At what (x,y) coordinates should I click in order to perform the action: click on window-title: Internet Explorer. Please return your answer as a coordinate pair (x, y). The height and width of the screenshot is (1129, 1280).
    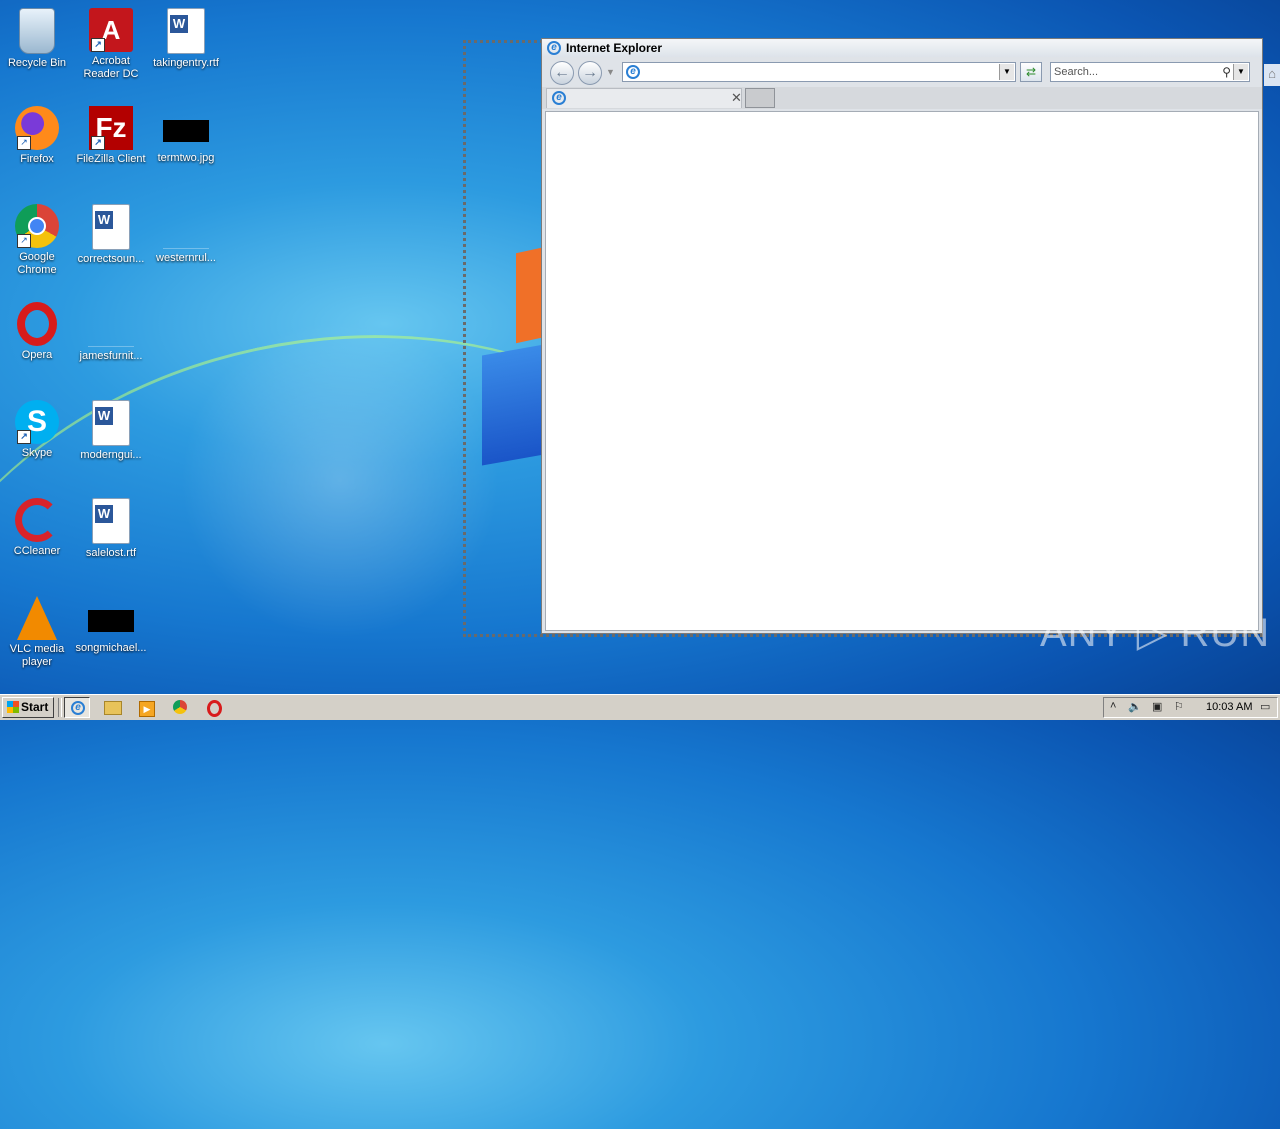
    Looking at the image, I should click on (614, 48).